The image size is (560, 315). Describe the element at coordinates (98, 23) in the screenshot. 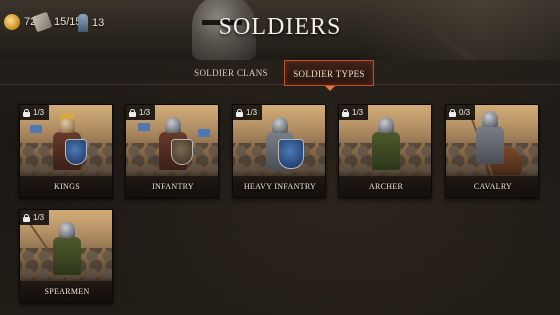

I see `troops-value: 13` at that location.